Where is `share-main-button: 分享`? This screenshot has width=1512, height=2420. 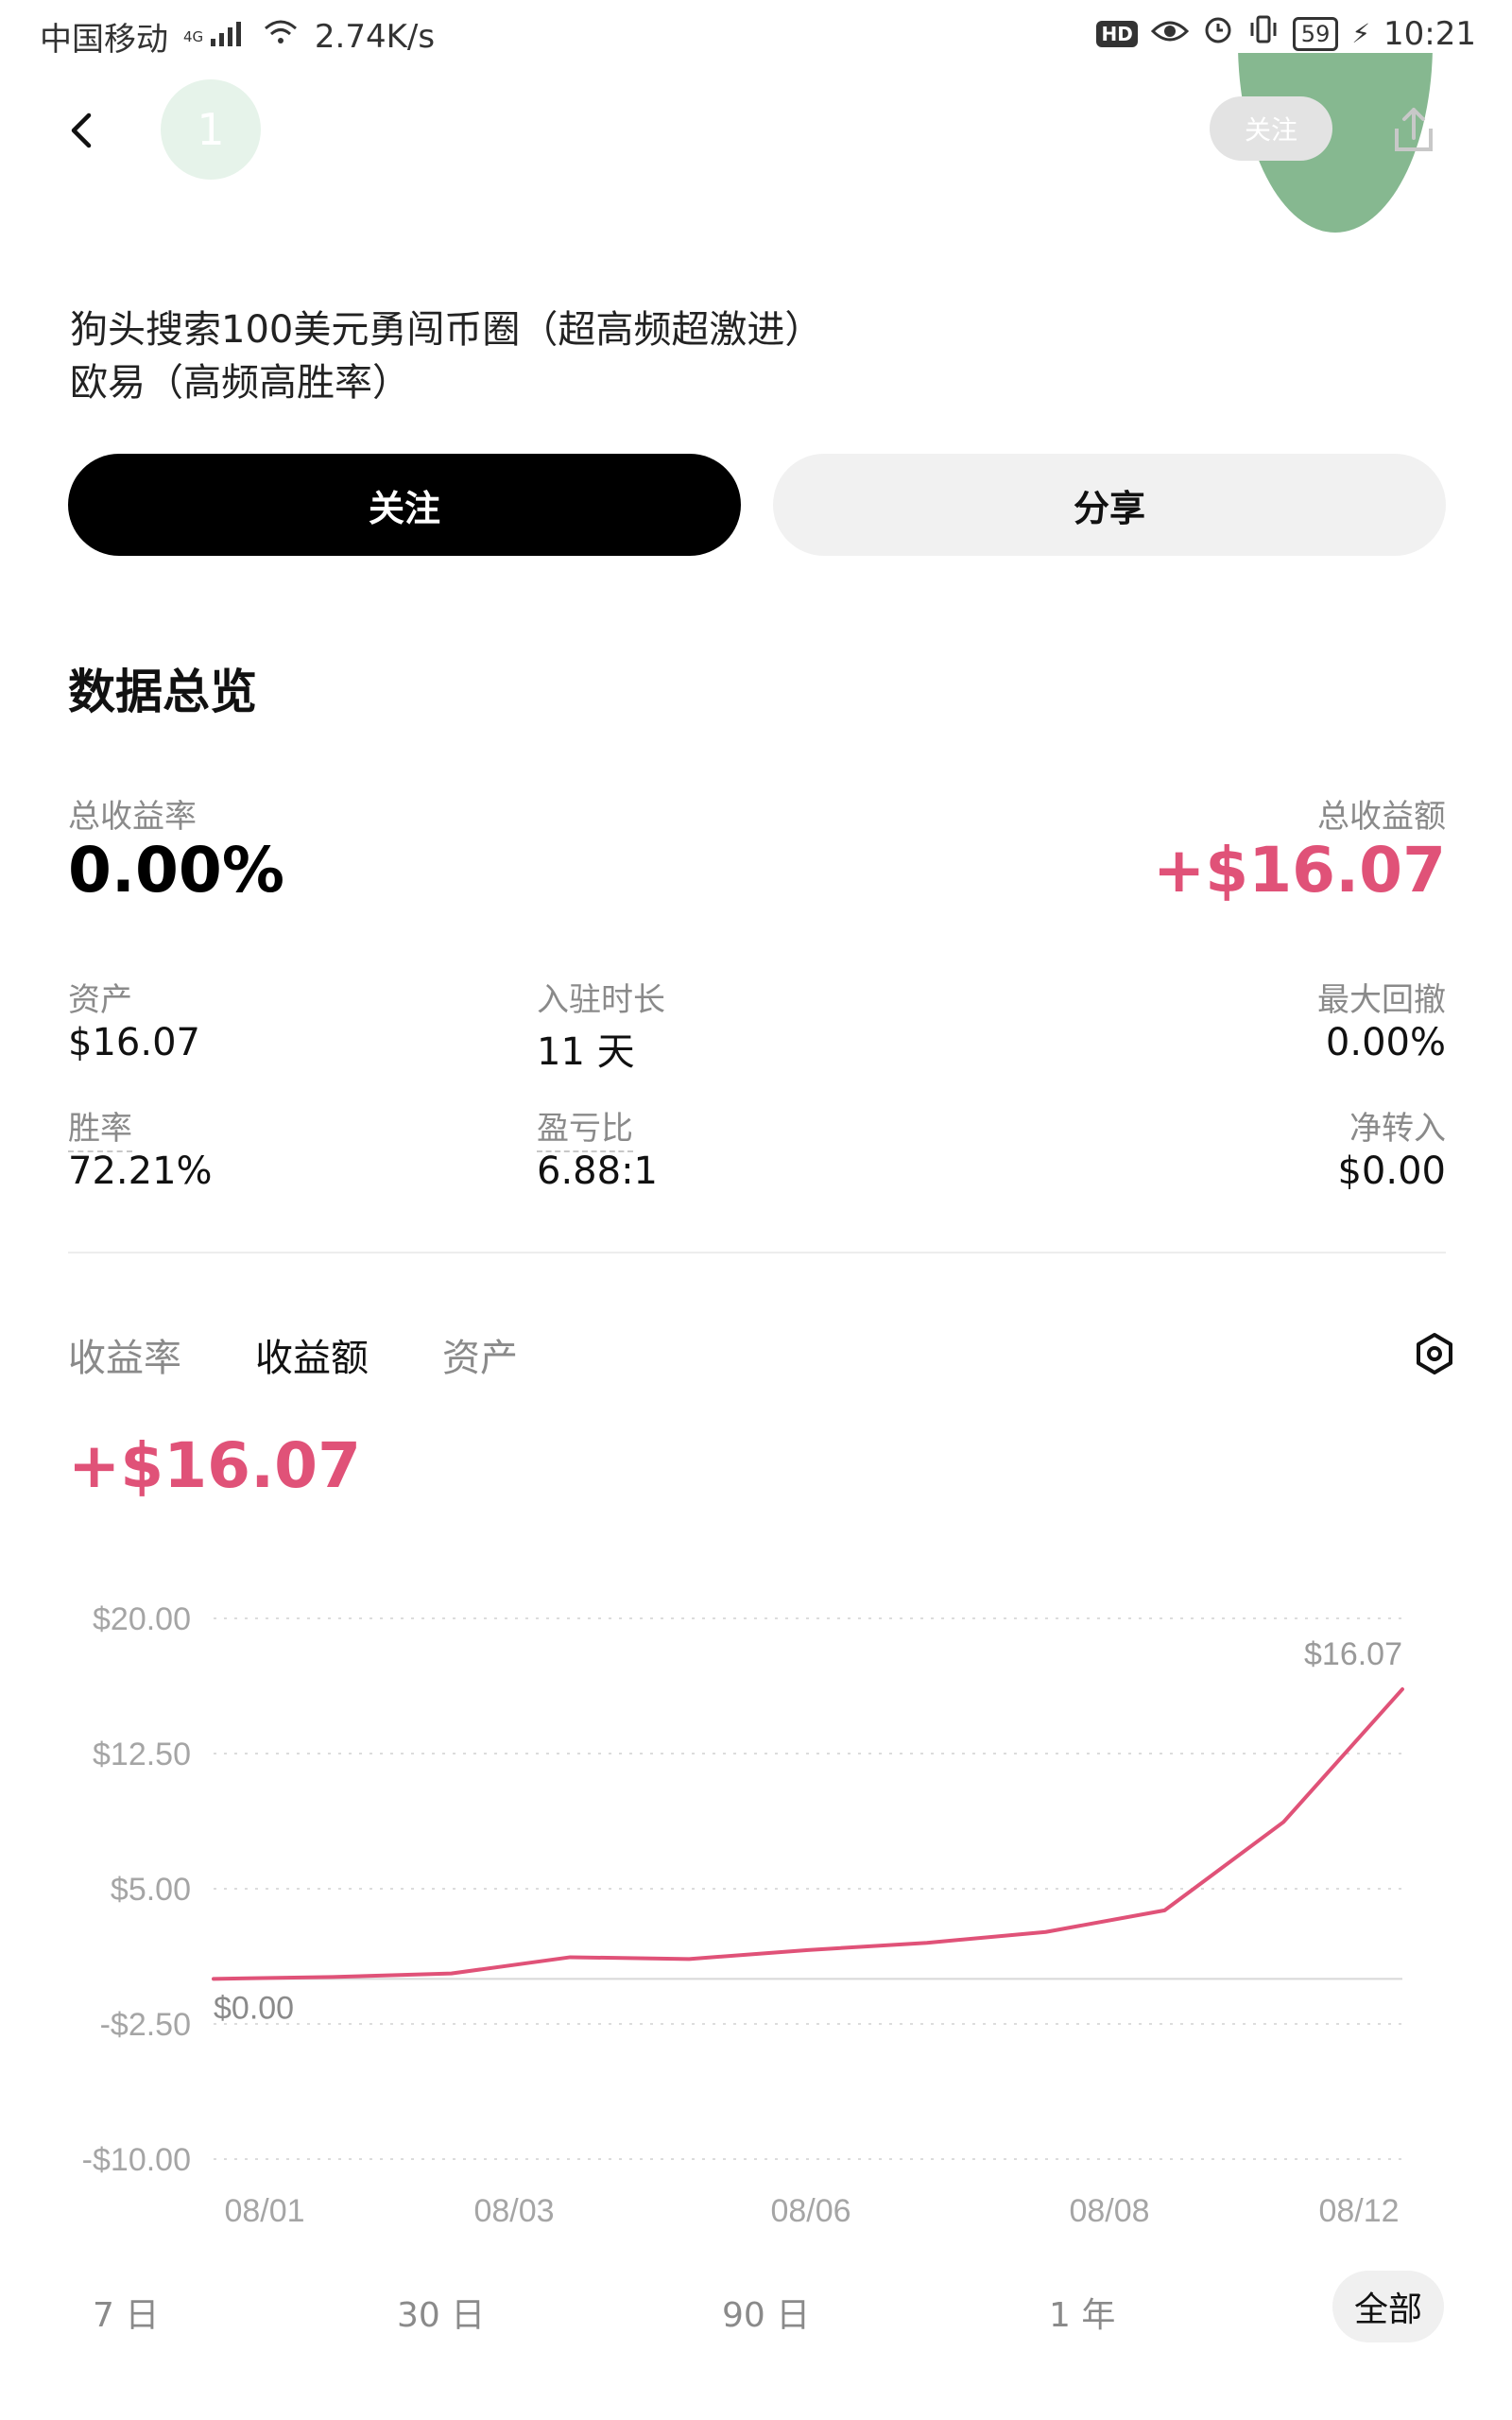
share-main-button: 分享 is located at coordinates (1109, 505).